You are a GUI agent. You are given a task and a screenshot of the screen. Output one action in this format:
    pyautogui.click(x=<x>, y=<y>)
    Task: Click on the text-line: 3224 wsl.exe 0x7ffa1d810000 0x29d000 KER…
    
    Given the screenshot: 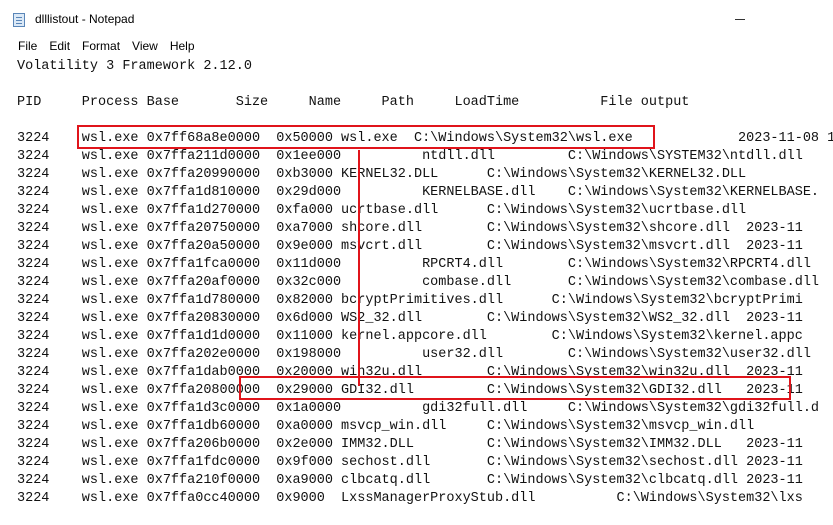 What is the action you would take?
    pyautogui.click(x=418, y=192)
    